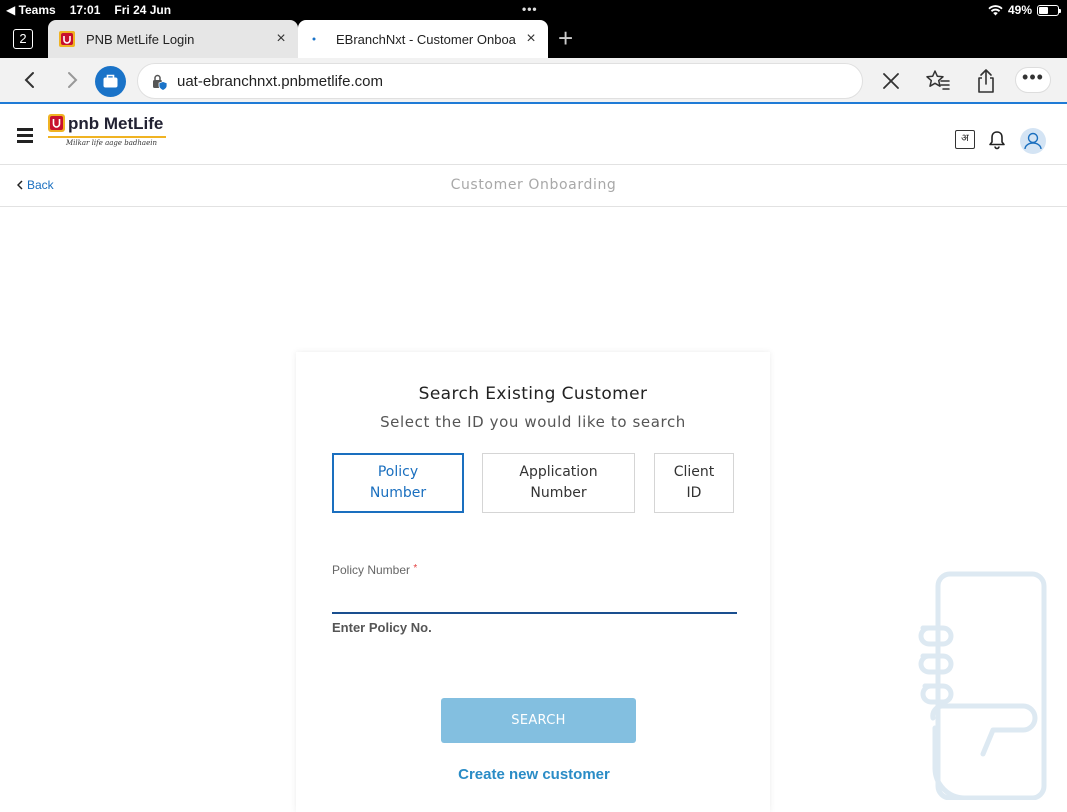 This screenshot has width=1067, height=812. I want to click on hamburger-menu-icon, so click(25, 135).